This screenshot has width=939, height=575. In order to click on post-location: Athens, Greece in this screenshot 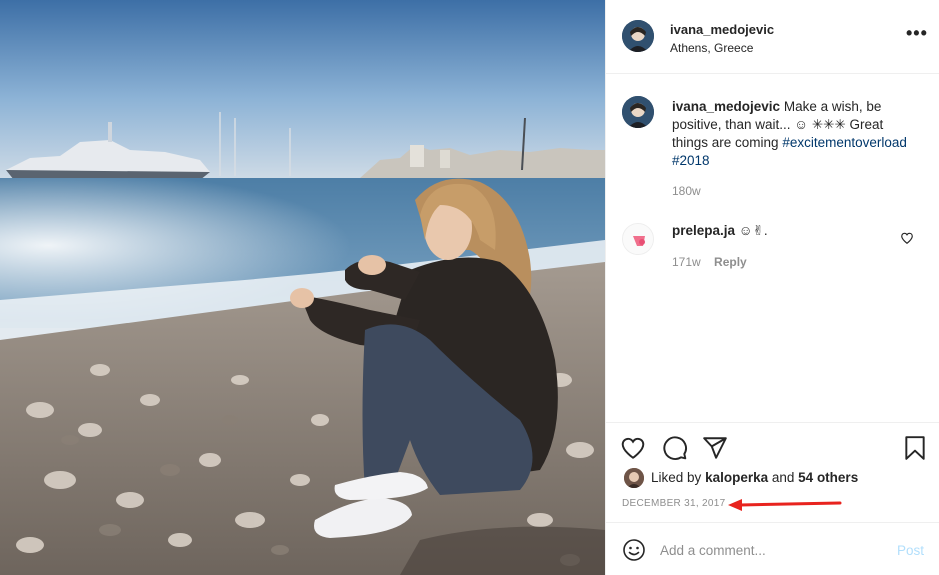, I will do `click(711, 48)`.